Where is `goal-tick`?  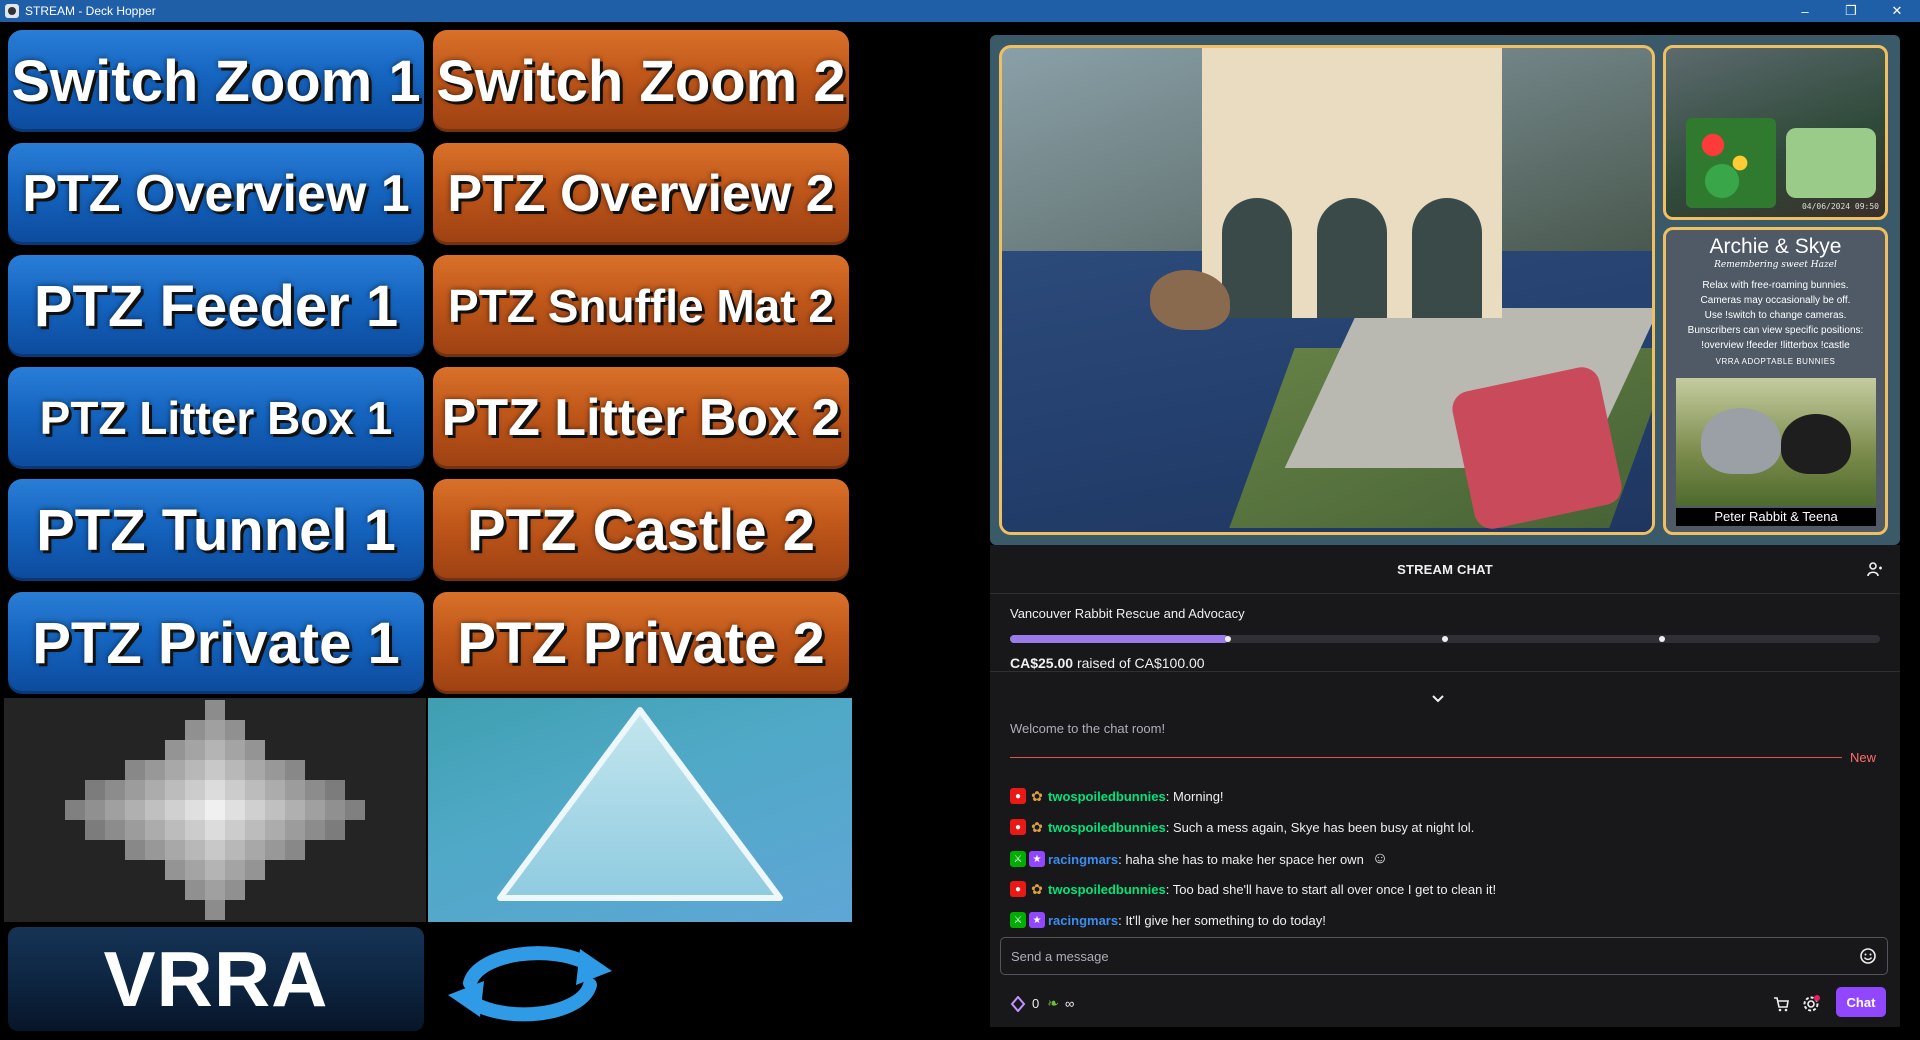 goal-tick is located at coordinates (1228, 639).